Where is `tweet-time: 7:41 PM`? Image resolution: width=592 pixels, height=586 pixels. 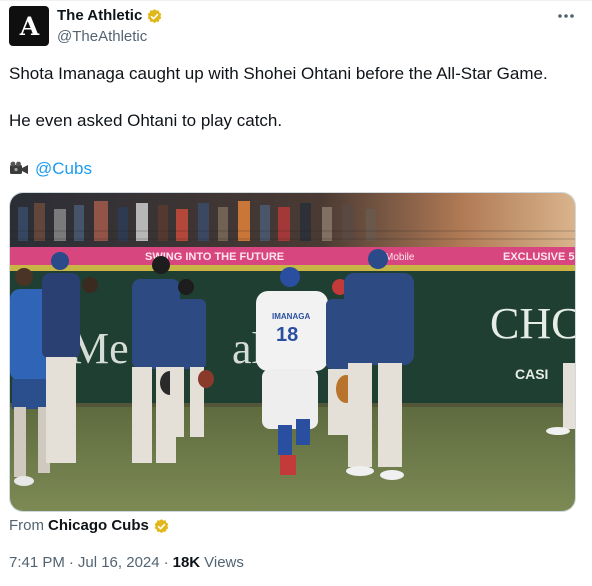 tweet-time: 7:41 PM is located at coordinates (37, 563).